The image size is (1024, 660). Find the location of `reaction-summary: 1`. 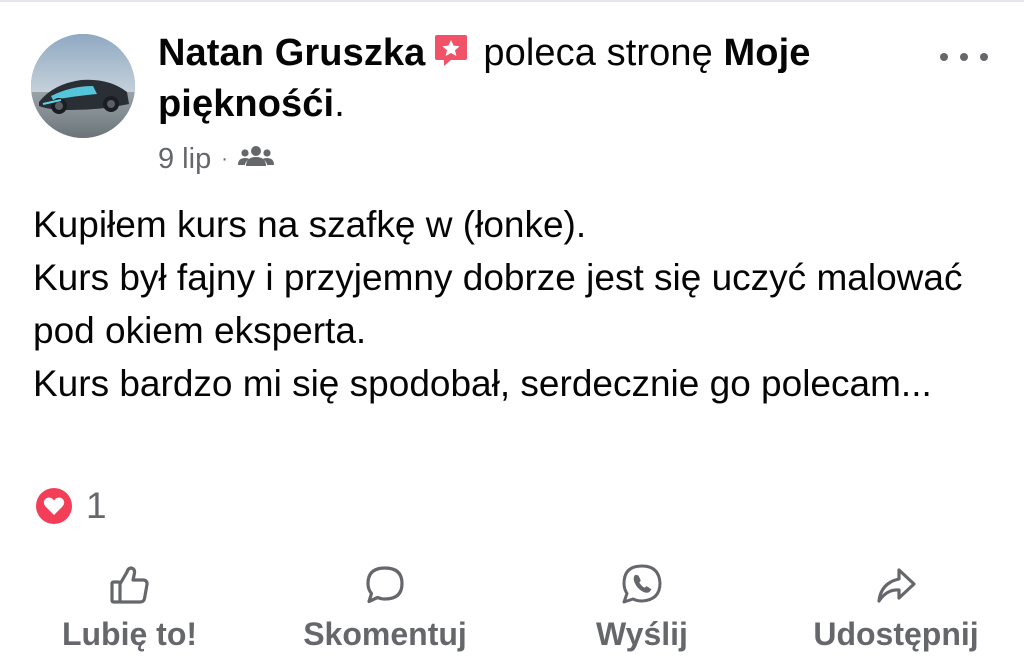

reaction-summary: 1 is located at coordinates (71, 505).